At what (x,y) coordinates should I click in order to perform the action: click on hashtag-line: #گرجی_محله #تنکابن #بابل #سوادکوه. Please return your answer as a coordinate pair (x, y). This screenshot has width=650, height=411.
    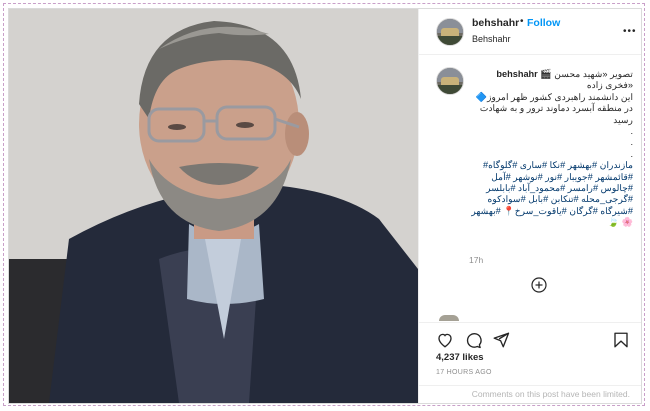
    Looking at the image, I should click on (551, 199).